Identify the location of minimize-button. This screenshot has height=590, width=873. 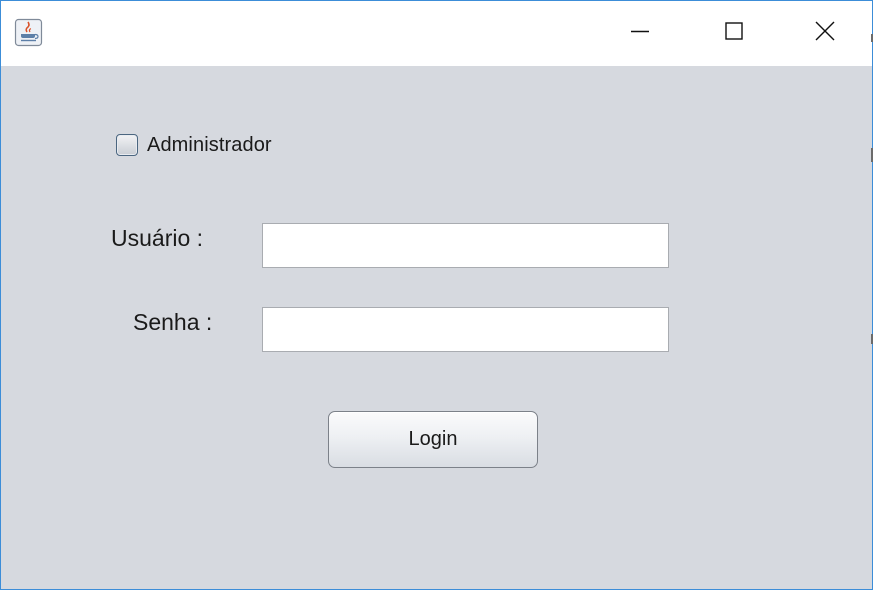
(640, 33).